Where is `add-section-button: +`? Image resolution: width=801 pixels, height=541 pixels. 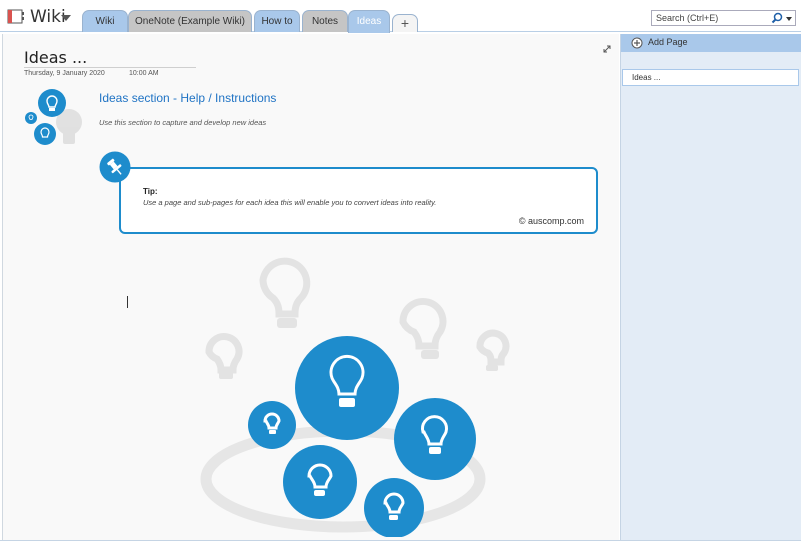 add-section-button: + is located at coordinates (405, 23).